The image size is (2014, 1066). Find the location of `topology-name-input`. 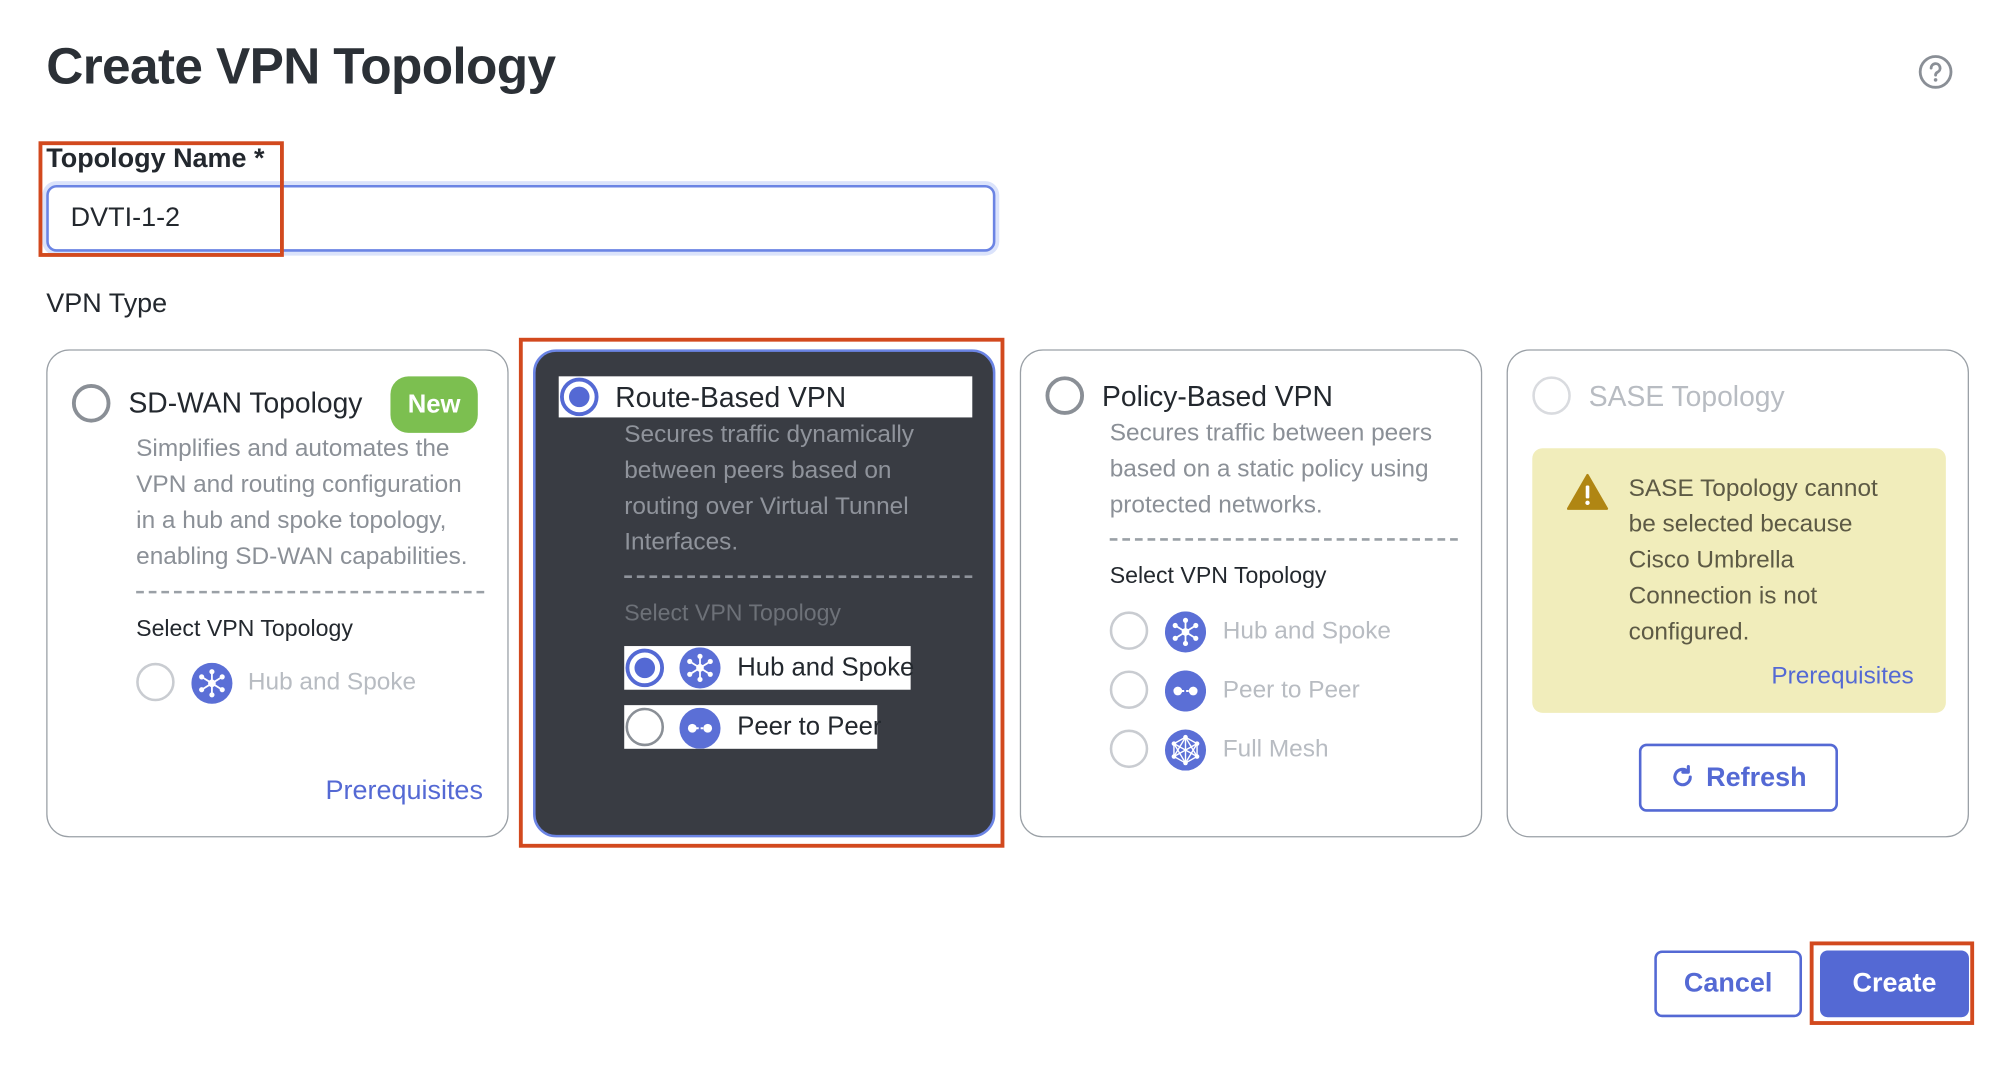

topology-name-input is located at coordinates (521, 218).